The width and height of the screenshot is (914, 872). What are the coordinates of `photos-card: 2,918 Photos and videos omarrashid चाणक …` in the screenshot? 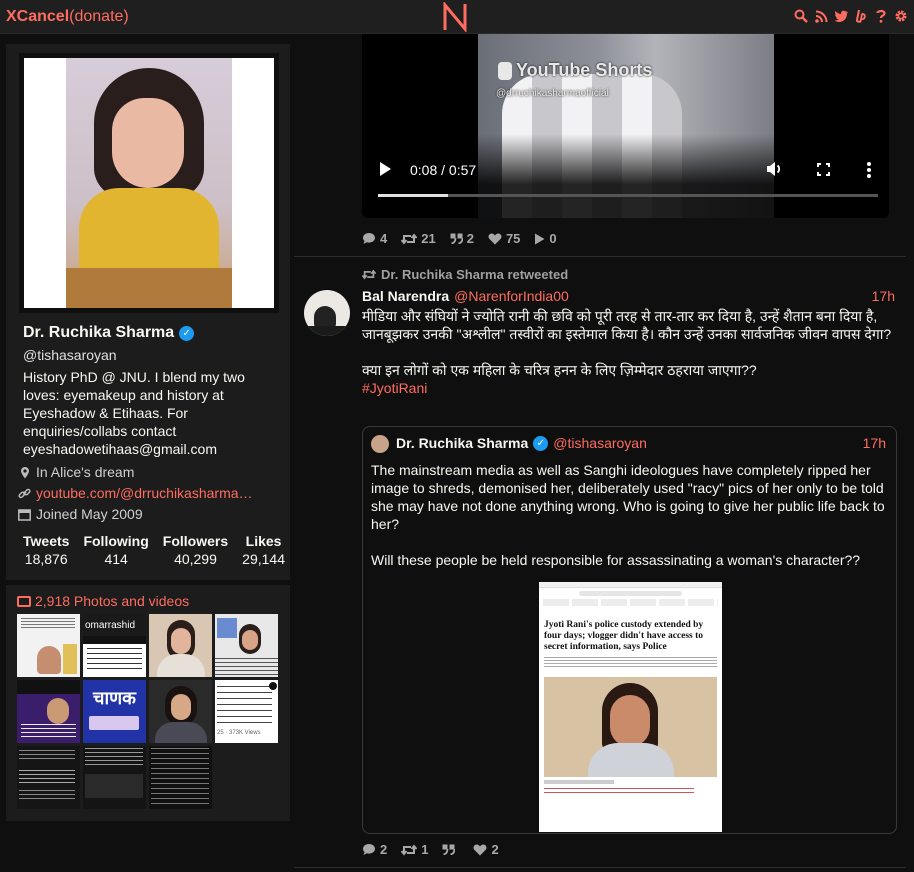 It's located at (148, 703).